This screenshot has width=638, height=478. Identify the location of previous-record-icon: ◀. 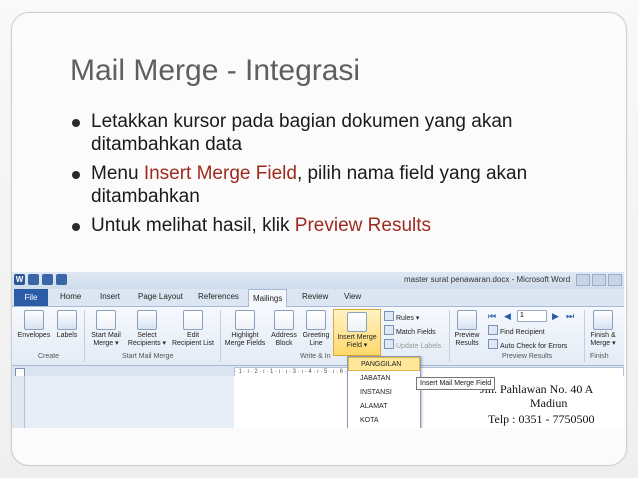
(507, 316).